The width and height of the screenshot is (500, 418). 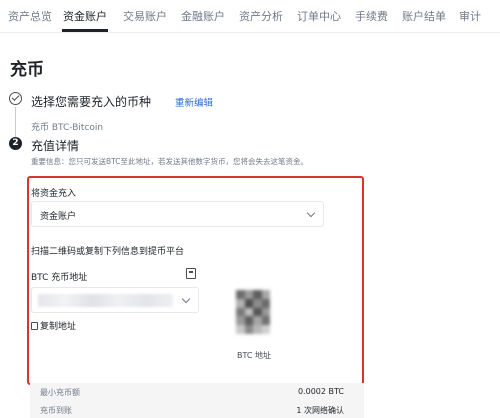 I want to click on nav-tab-funding-account: 资金账户, so click(x=85, y=16).